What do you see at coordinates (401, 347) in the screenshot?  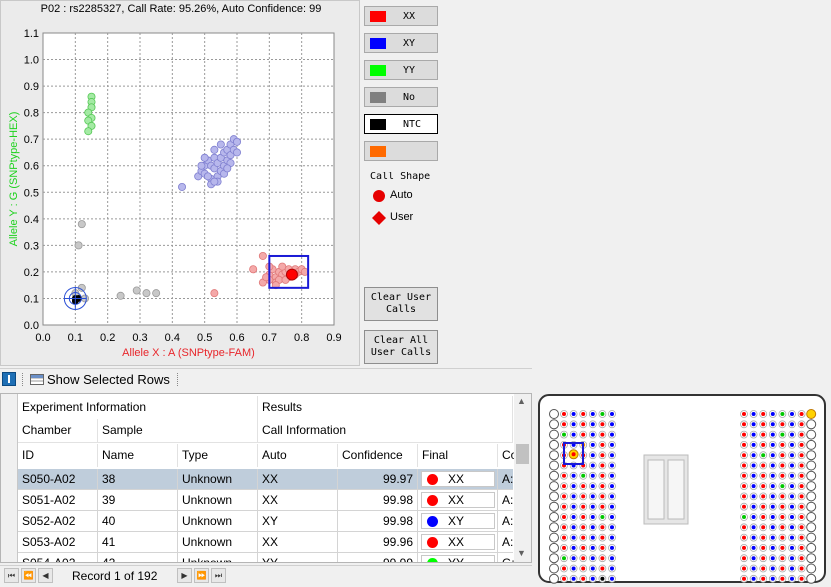 I see `clear-all-user-calls-button: Clear All User Calls` at bounding box center [401, 347].